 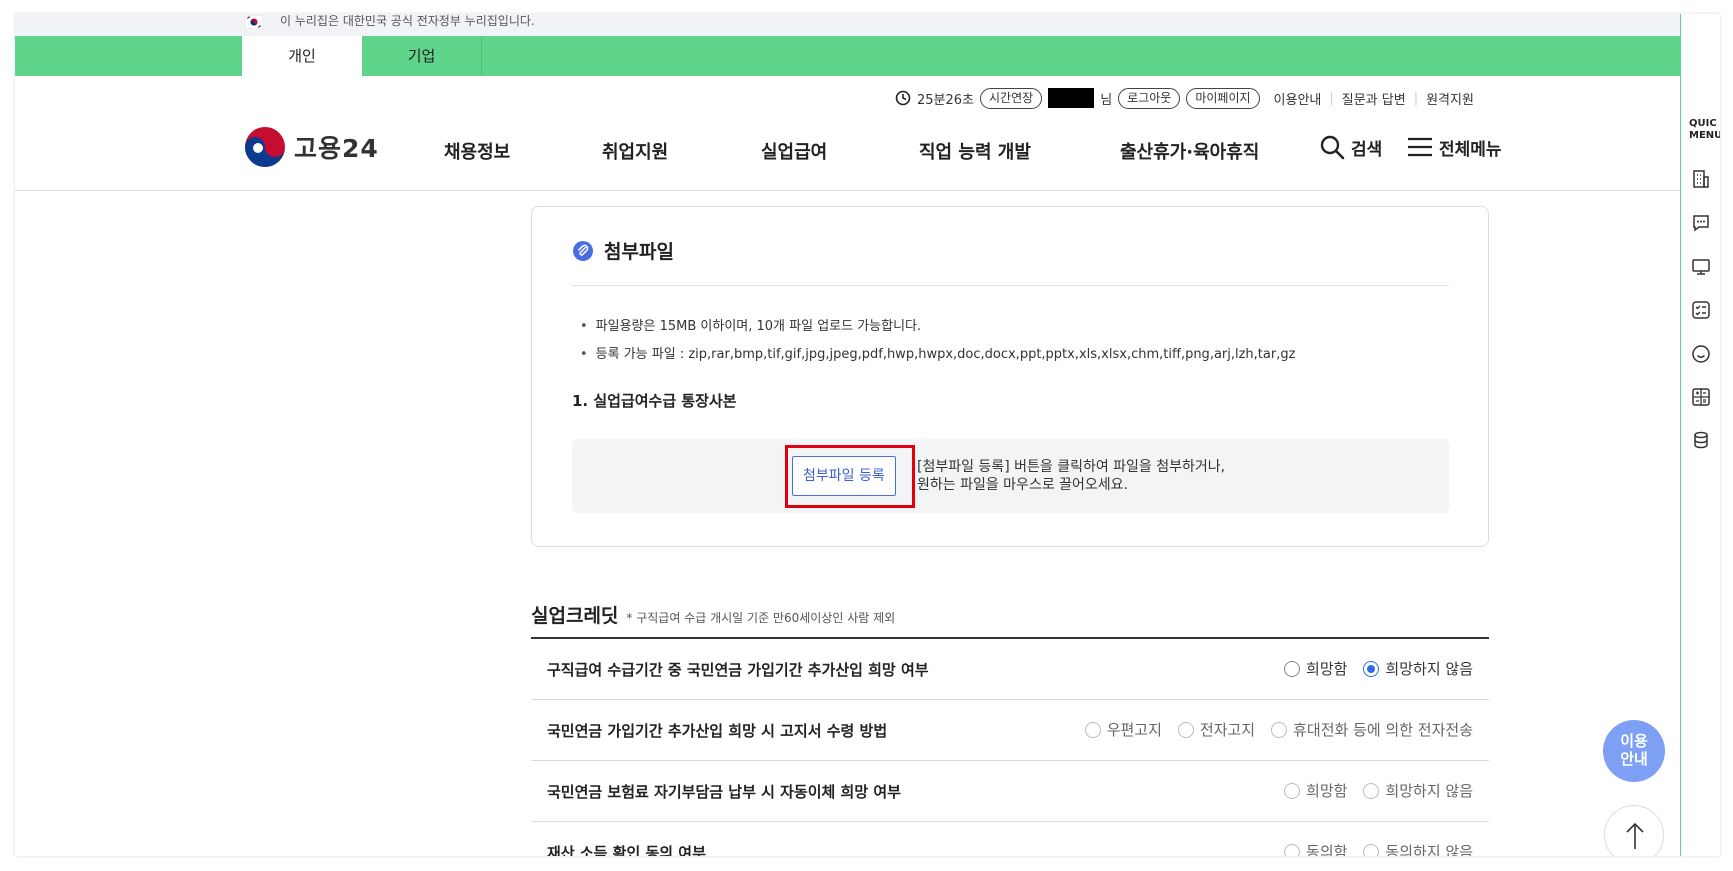 I want to click on monitor-icon, so click(x=1701, y=267).